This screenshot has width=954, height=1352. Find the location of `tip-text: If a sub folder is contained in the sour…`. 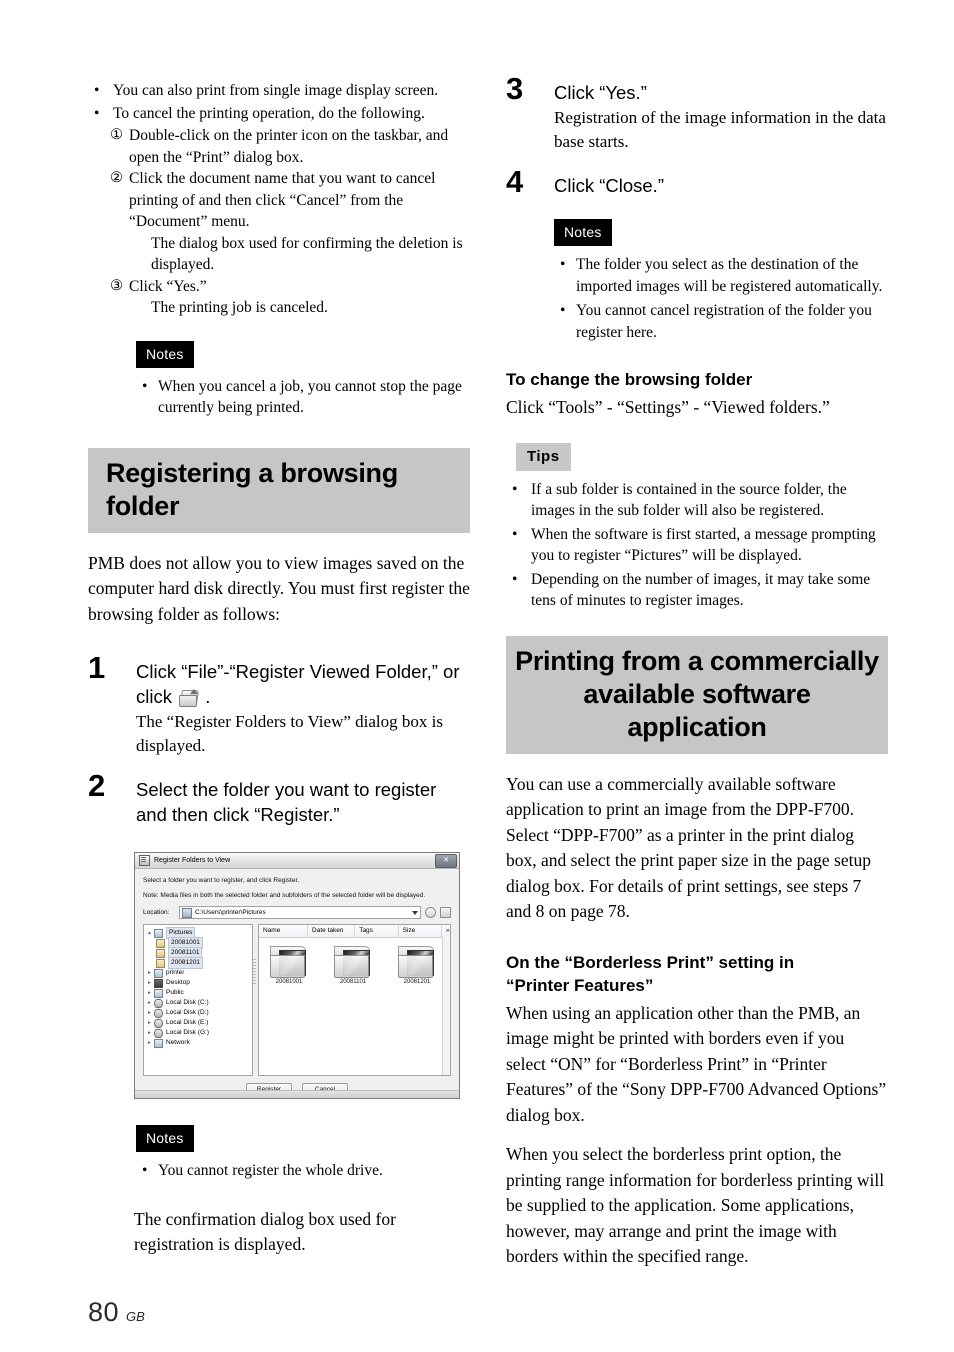

tip-text: If a sub folder is contained in the sour… is located at coordinates (689, 500).